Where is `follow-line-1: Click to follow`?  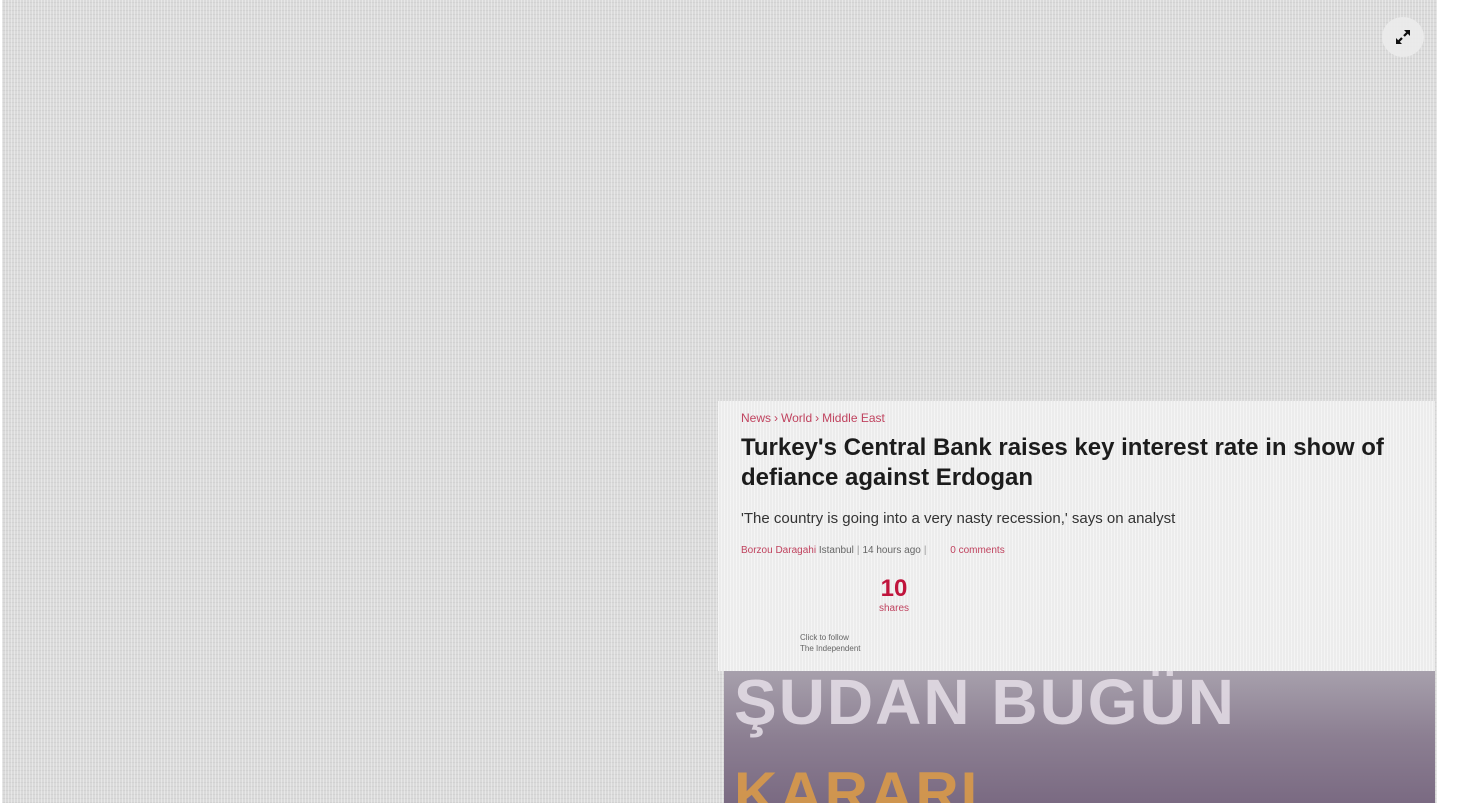 follow-line-1: Click to follow is located at coordinates (824, 637).